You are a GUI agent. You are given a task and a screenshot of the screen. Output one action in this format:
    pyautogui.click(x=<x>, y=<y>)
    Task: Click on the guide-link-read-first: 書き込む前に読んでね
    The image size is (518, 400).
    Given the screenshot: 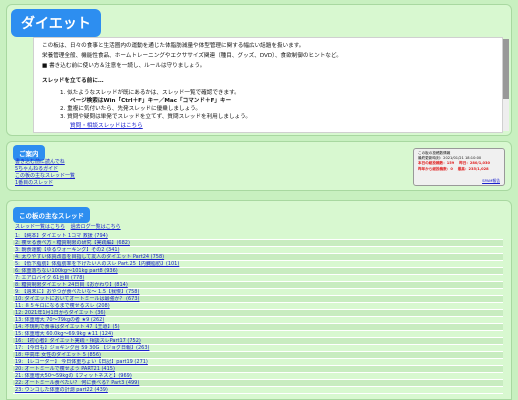 What is the action you would take?
    pyautogui.click(x=45, y=162)
    